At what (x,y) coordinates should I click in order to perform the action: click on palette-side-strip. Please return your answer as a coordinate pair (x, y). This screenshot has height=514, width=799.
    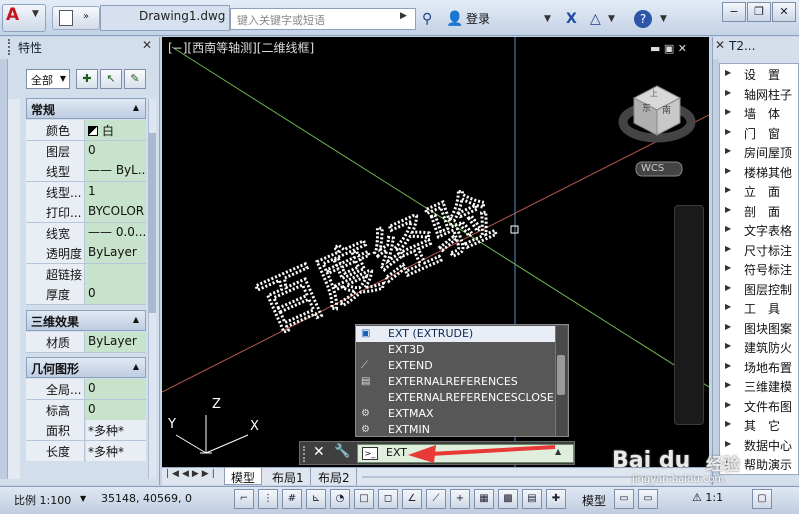
    Looking at the image, I should click on (4, 269).